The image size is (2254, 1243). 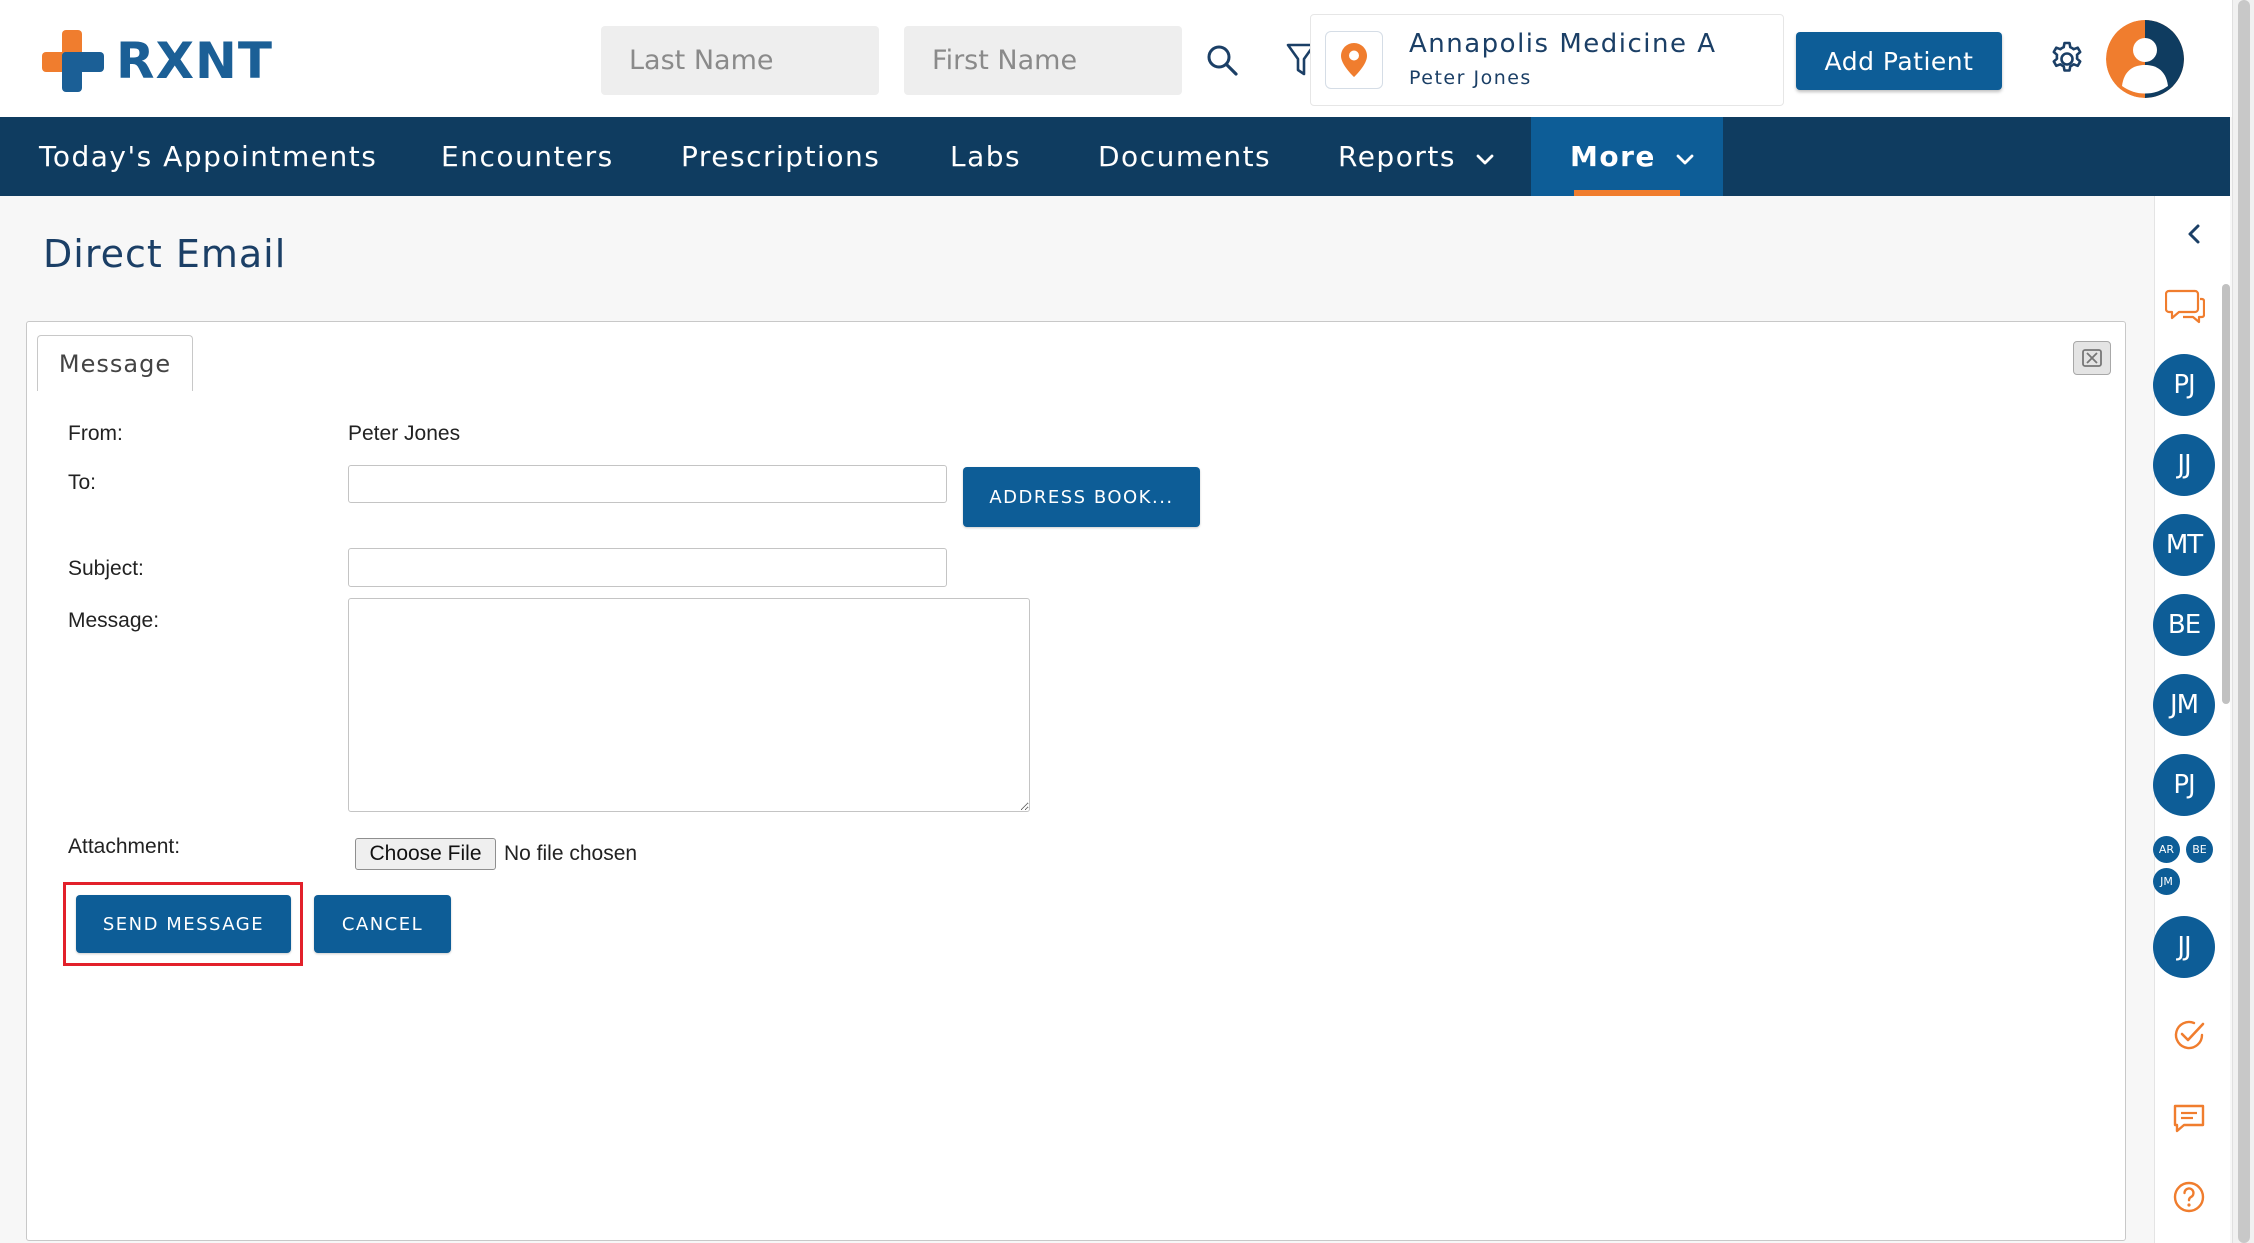 What do you see at coordinates (106, 568) in the screenshot?
I see `subject-label: Subject:` at bounding box center [106, 568].